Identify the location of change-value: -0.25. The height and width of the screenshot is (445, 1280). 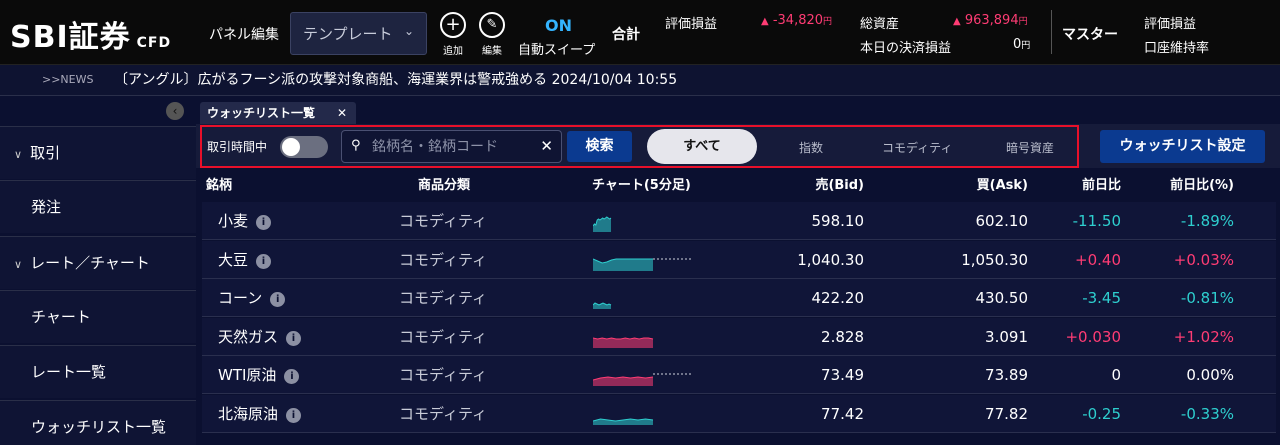
(1101, 413).